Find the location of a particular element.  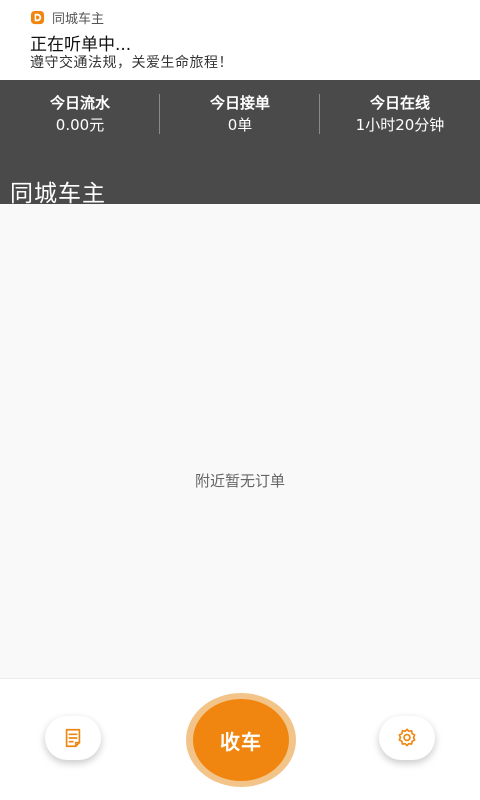

app-title: 同城车主 is located at coordinates (58, 194).